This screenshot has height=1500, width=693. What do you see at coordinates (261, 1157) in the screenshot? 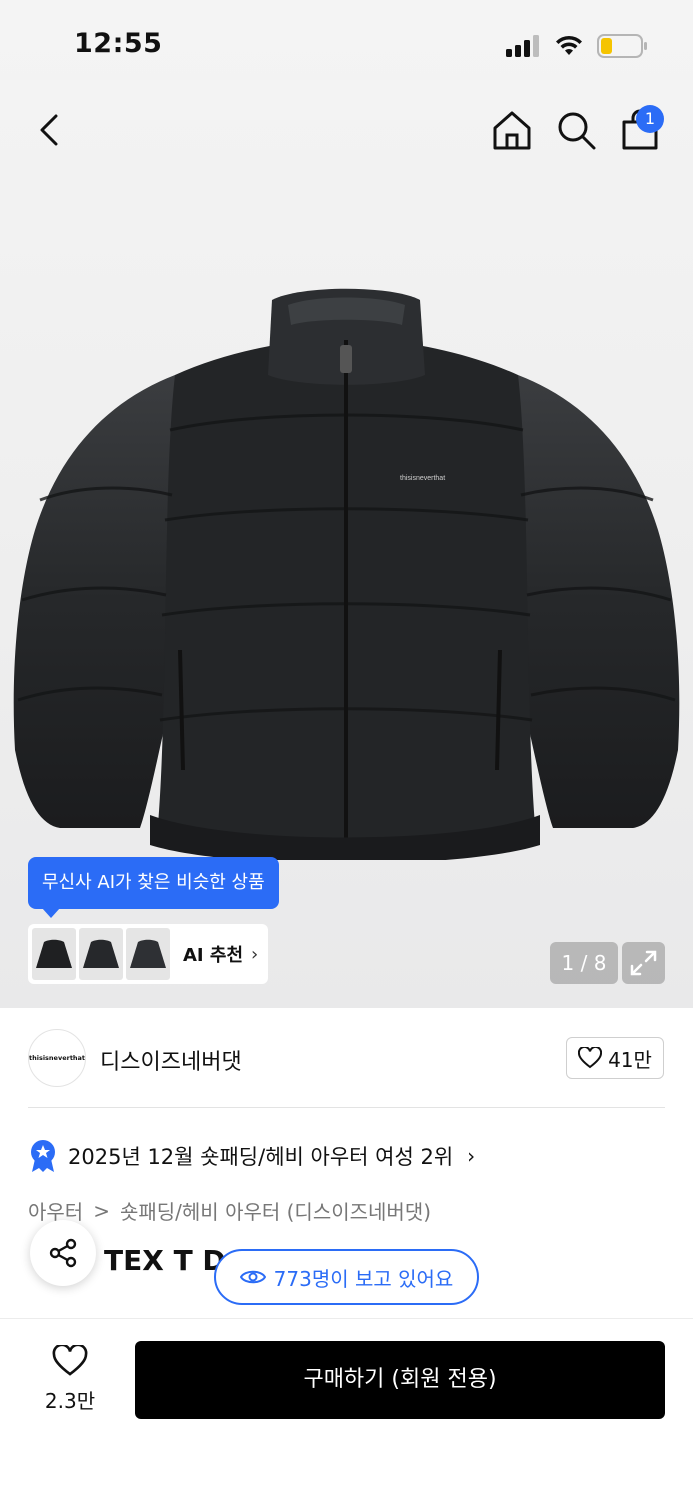
I see `ranking-text: 2025년 12월 숏패딩/헤비 아우터 여성 2위` at bounding box center [261, 1157].